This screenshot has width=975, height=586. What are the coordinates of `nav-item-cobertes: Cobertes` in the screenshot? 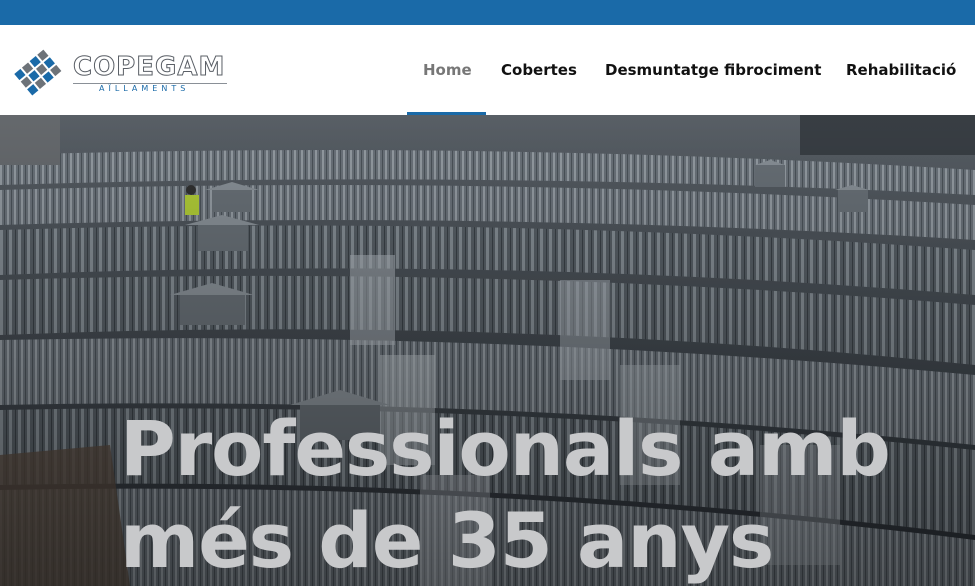 It's located at (539, 70).